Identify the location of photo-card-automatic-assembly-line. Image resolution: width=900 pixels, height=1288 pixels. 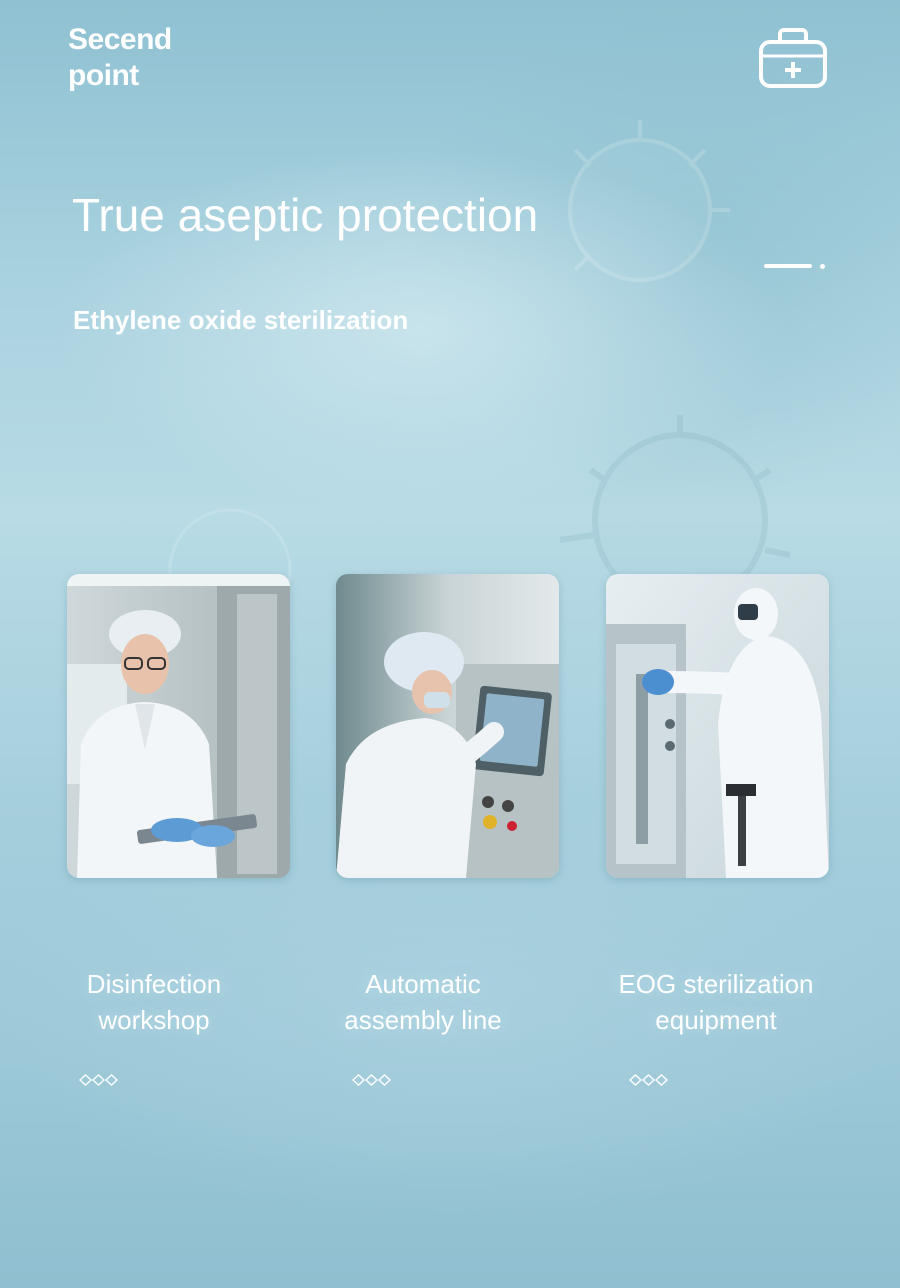
(447, 726).